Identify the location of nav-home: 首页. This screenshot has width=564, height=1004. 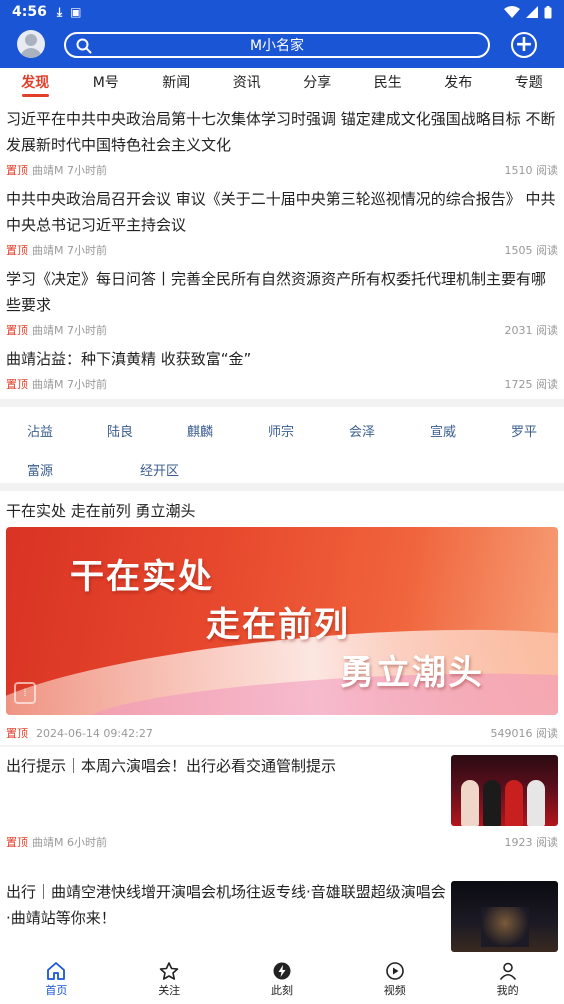
(56, 980).